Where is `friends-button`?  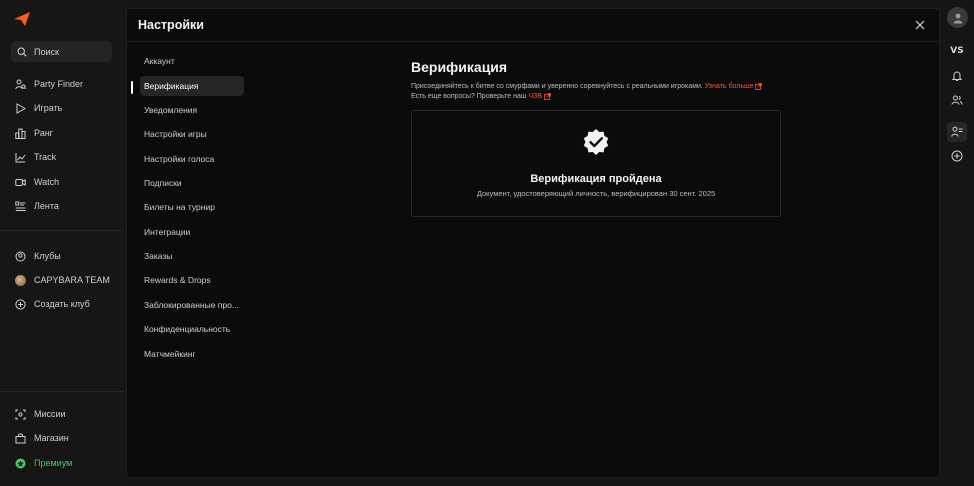
friends-button is located at coordinates (957, 100).